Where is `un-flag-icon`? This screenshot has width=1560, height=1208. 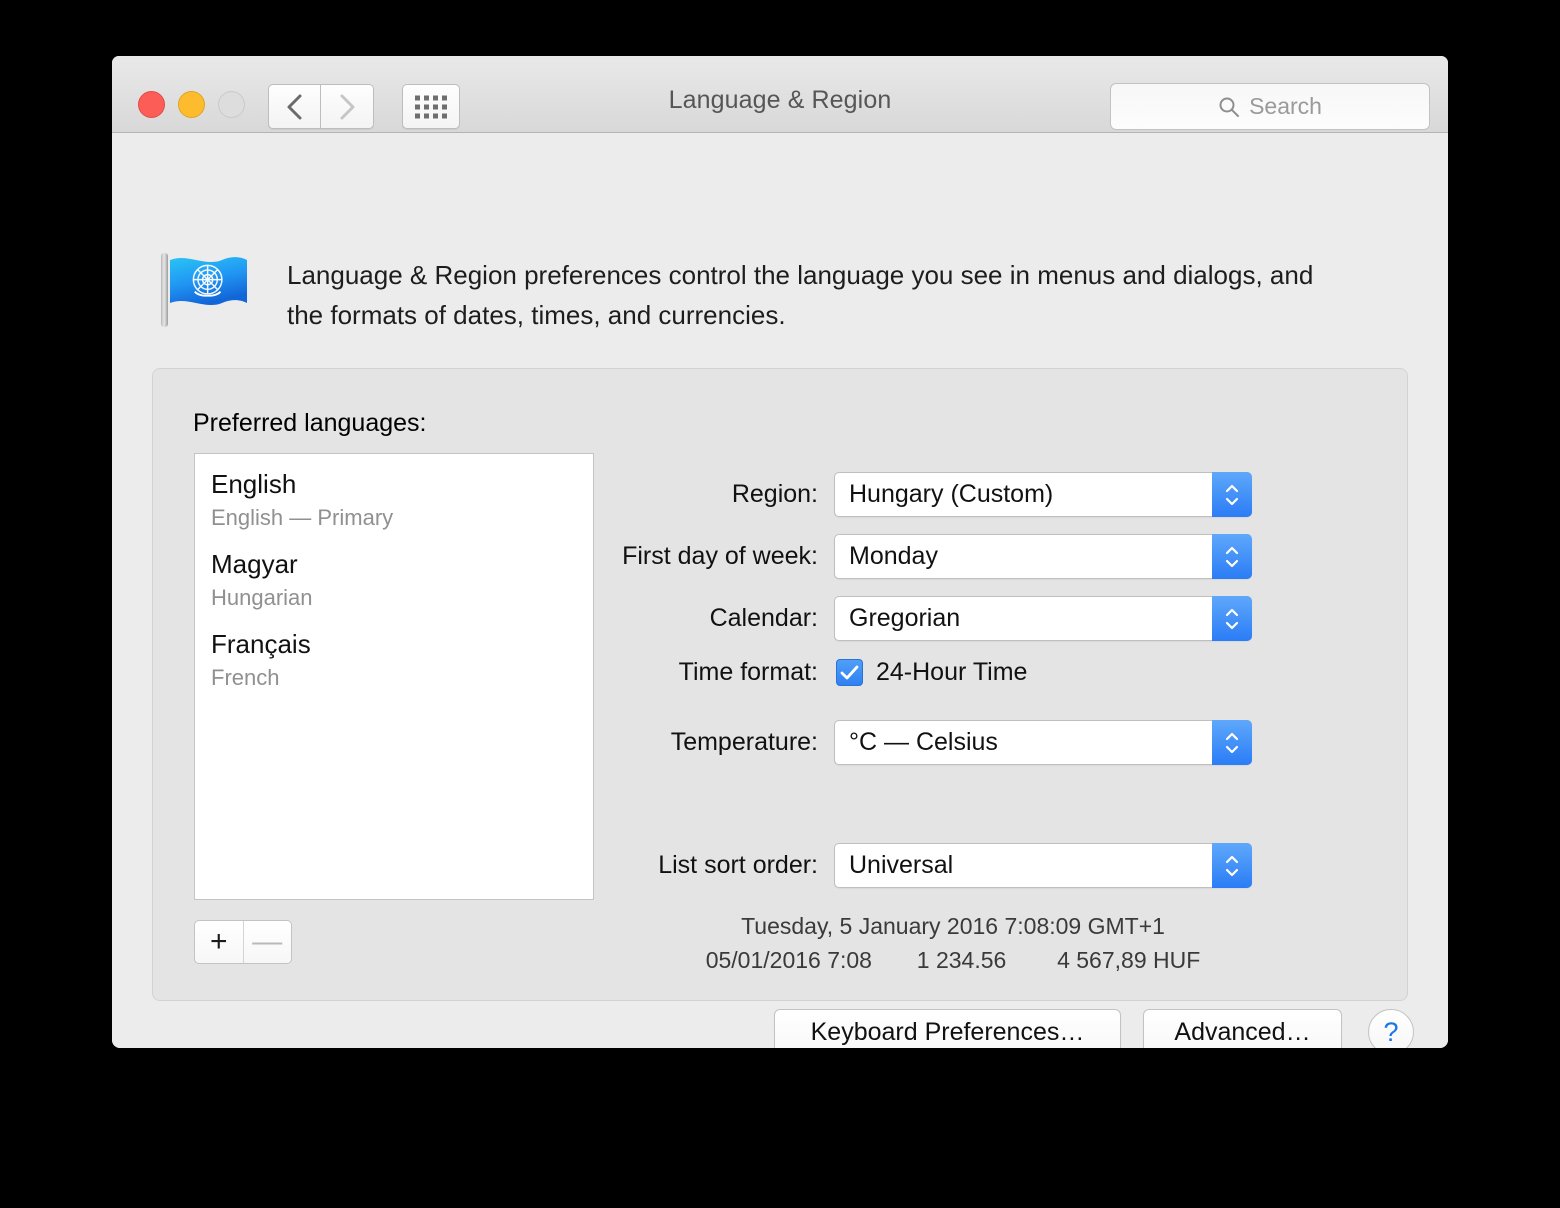 un-flag-icon is located at coordinates (204, 290).